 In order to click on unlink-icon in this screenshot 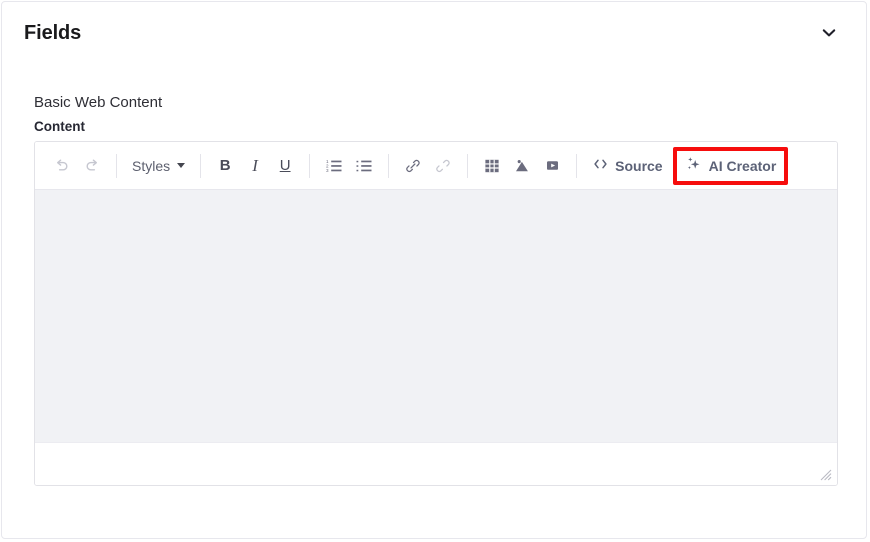, I will do `click(443, 166)`.